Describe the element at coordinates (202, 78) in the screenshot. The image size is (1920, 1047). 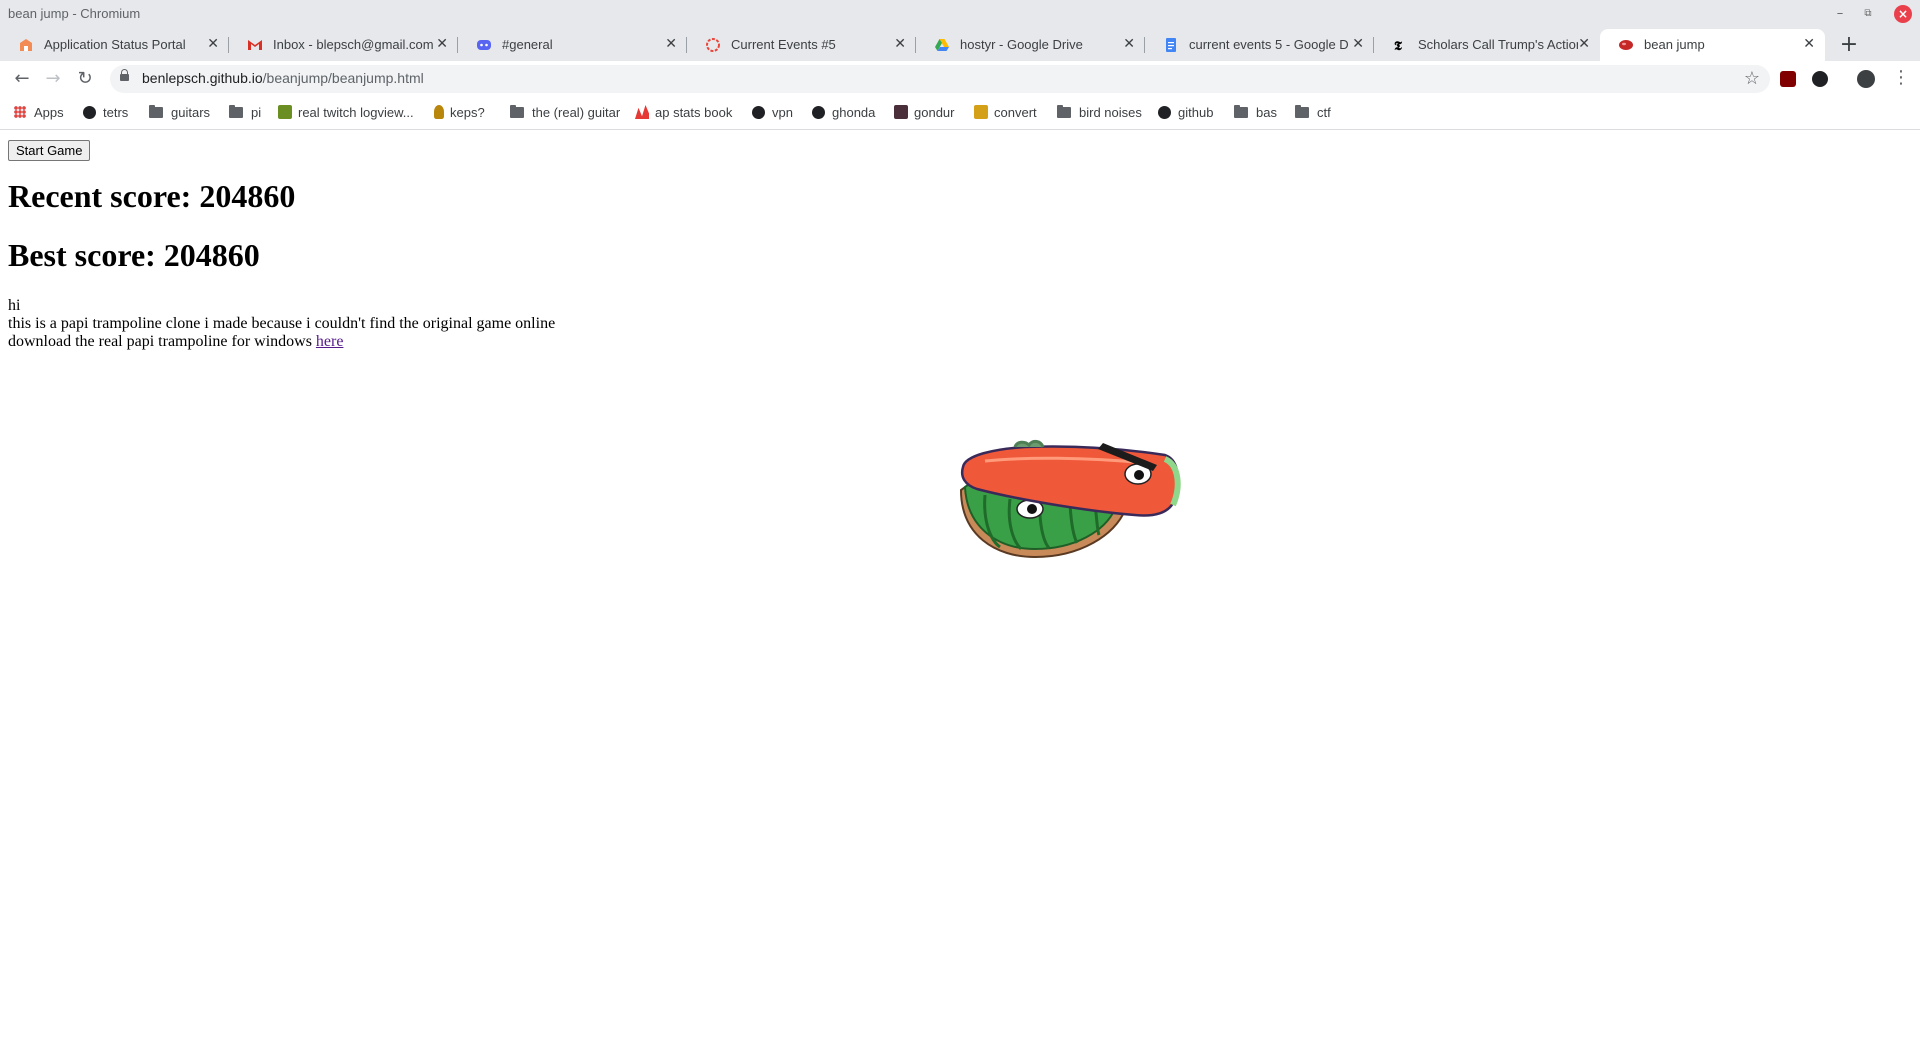
I see `url-host: benlepsch.github.io` at that location.